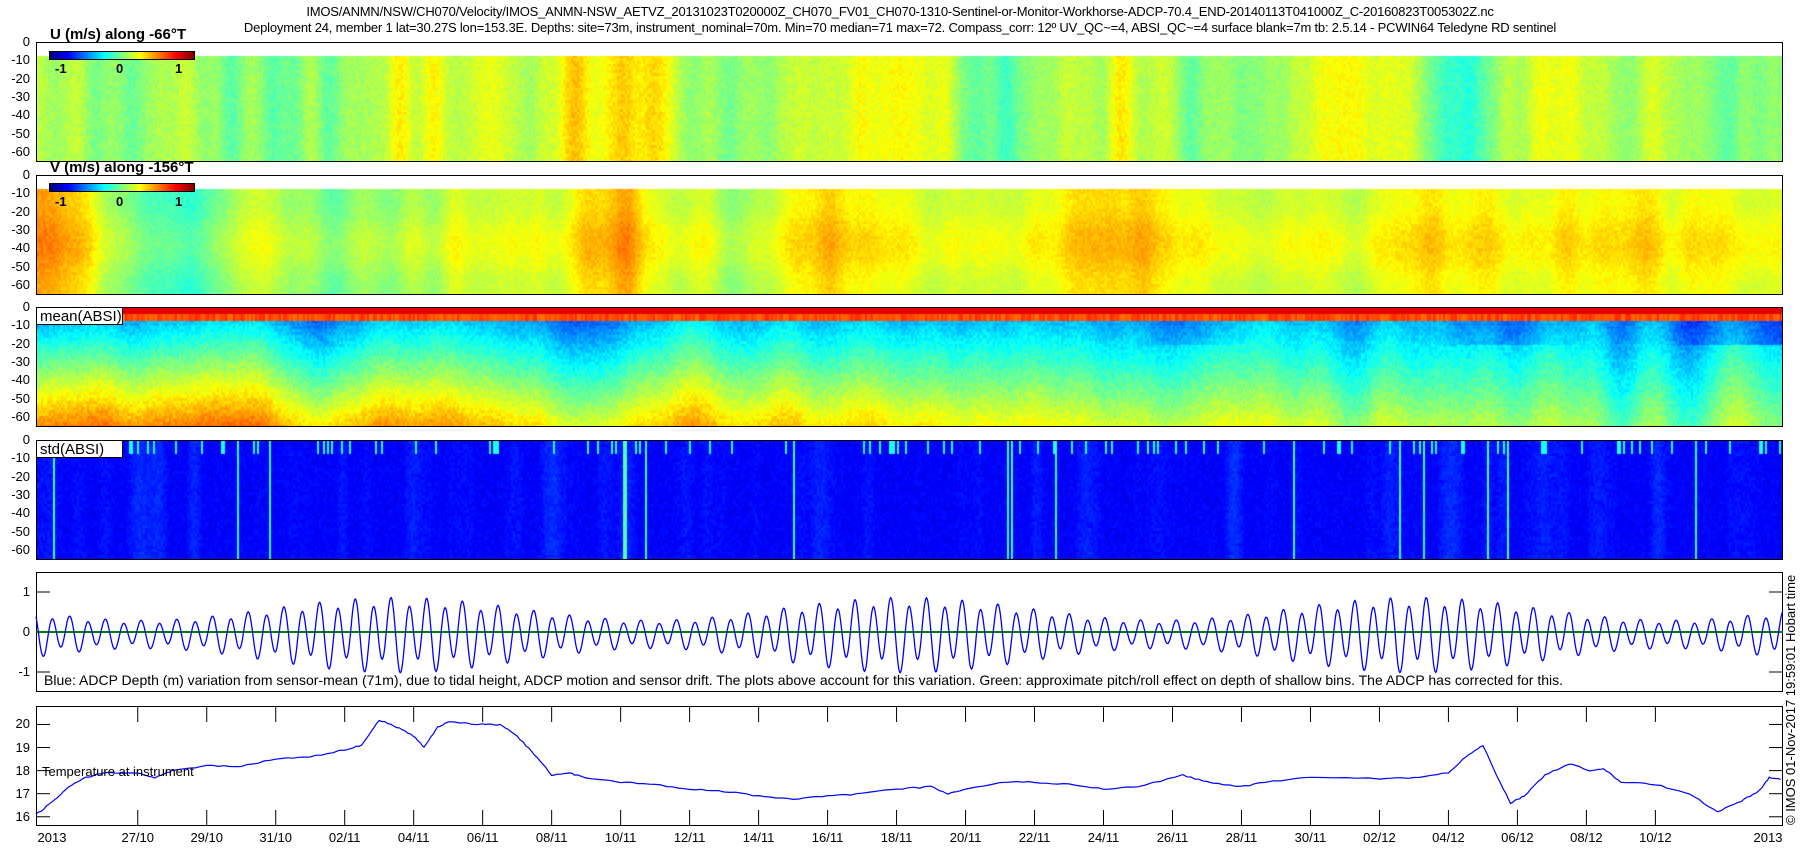  Describe the element at coordinates (118, 771) in the screenshot. I see `temperature-label: Temperature at instrument` at that location.